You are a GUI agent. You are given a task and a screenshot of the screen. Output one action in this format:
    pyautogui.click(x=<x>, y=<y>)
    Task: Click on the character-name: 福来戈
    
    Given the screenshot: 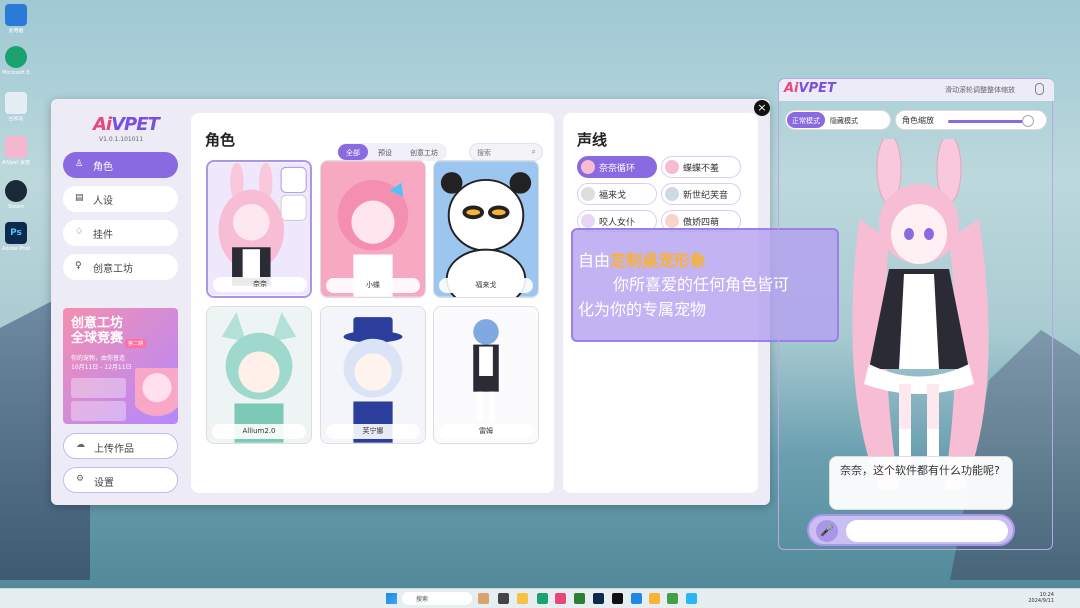 What is the action you would take?
    pyautogui.click(x=486, y=285)
    